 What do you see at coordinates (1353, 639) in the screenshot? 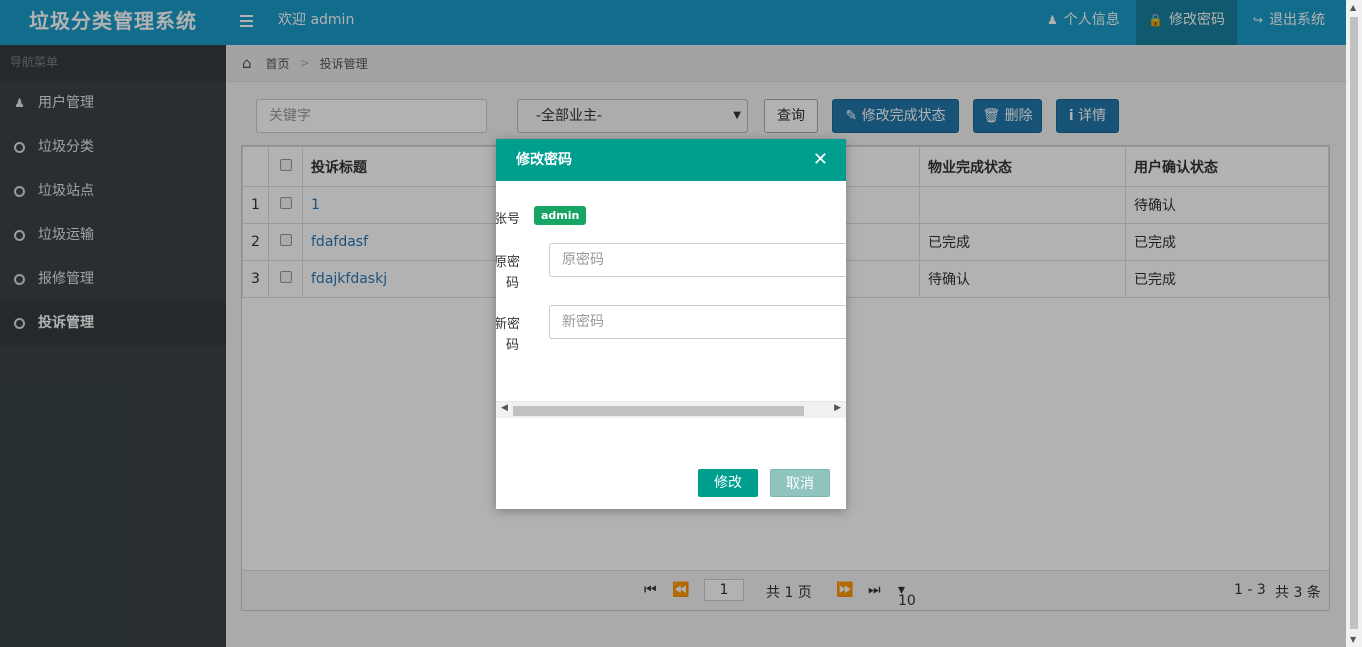
I see `scroll-down-icon: ▼` at bounding box center [1353, 639].